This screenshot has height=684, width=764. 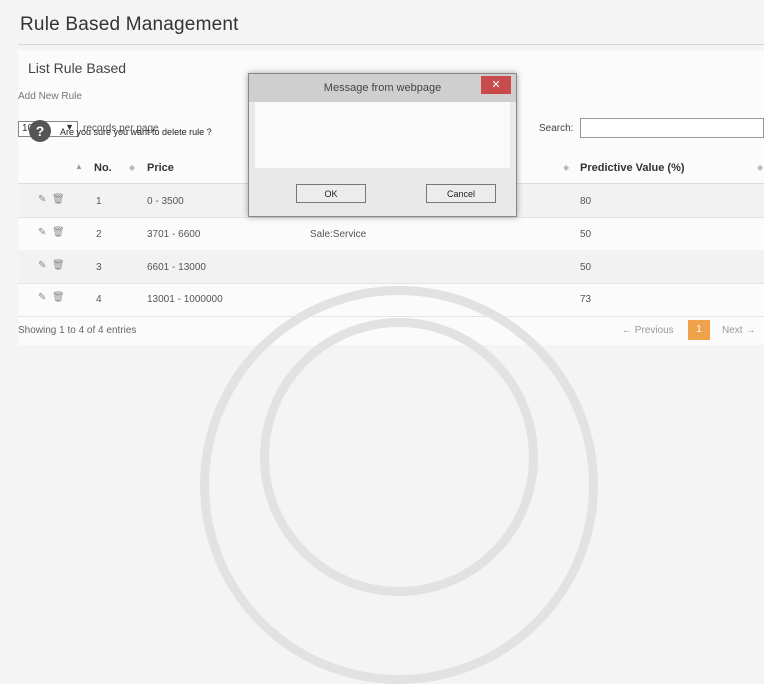 I want to click on dialog-body, so click(x=382, y=135).